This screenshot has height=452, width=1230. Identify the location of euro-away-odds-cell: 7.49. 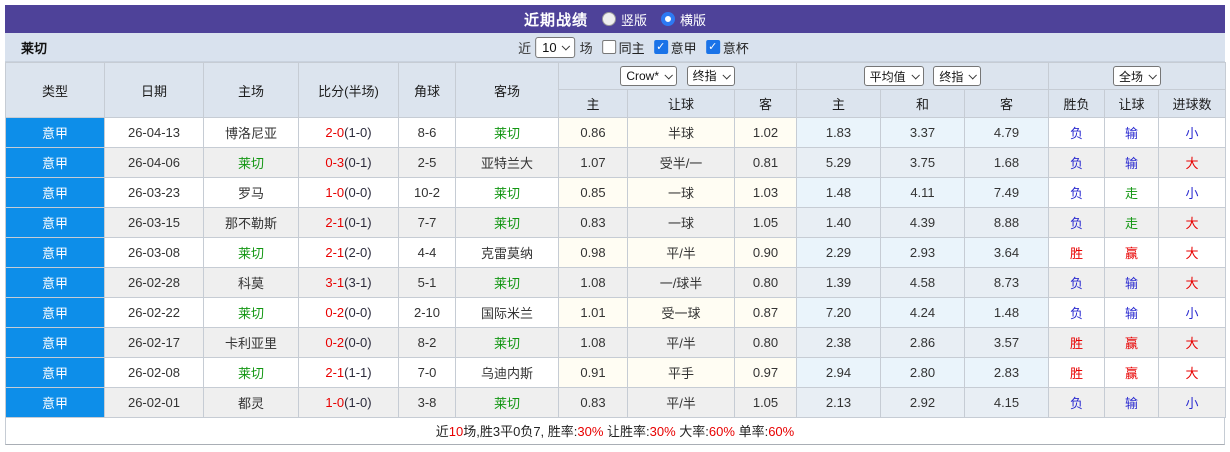
(1006, 192).